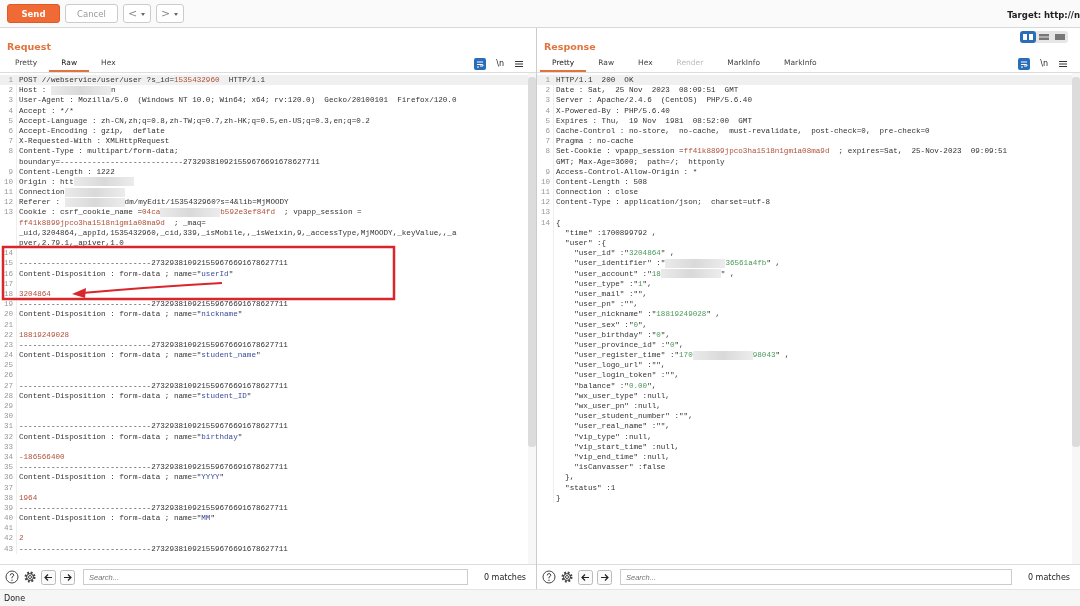  Describe the element at coordinates (170, 13) in the screenshot. I see `forward-button: >` at that location.